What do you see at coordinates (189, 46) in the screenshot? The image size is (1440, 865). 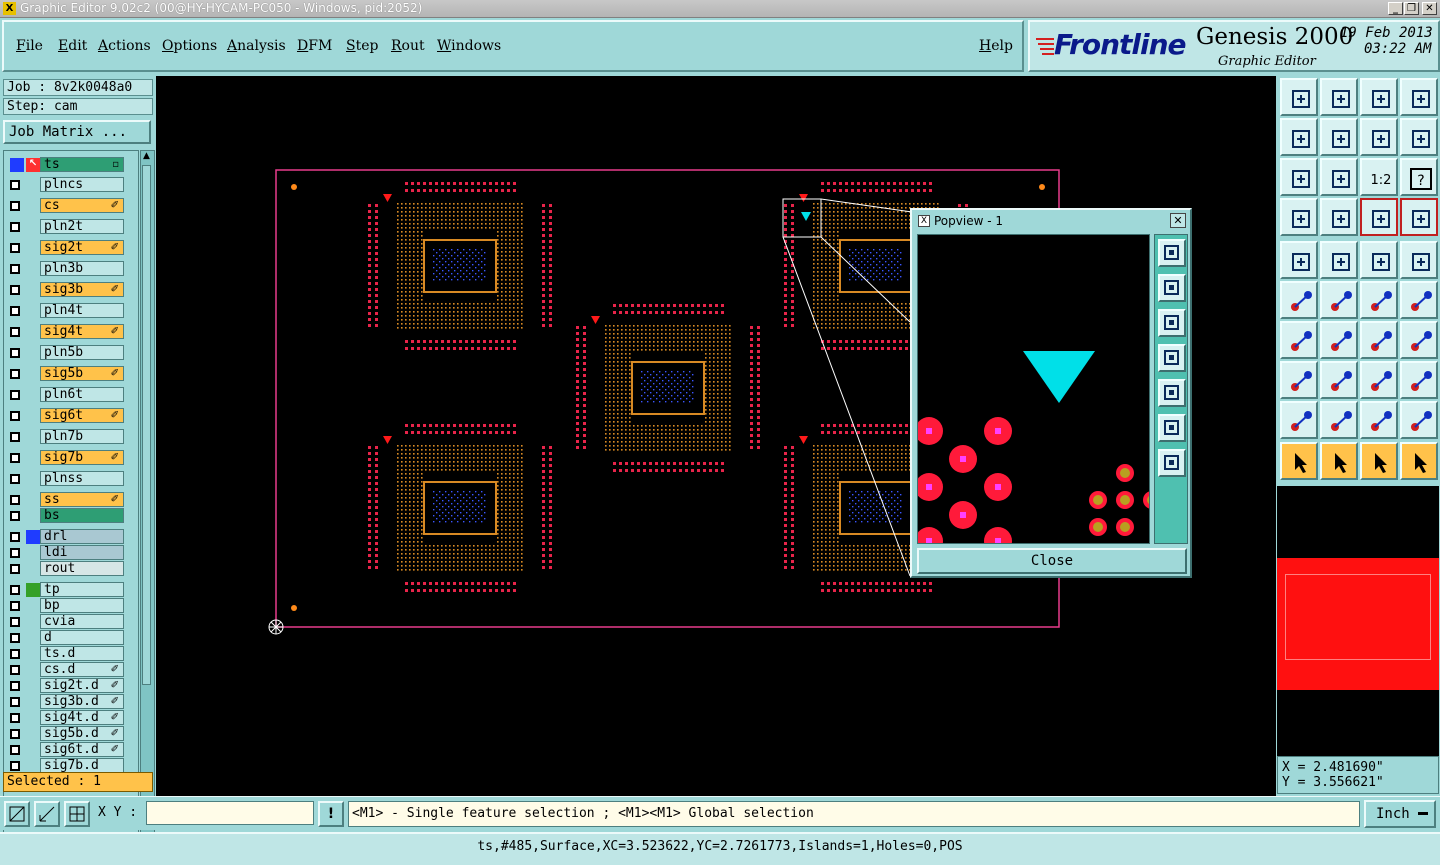 I see `menu-options: Options` at bounding box center [189, 46].